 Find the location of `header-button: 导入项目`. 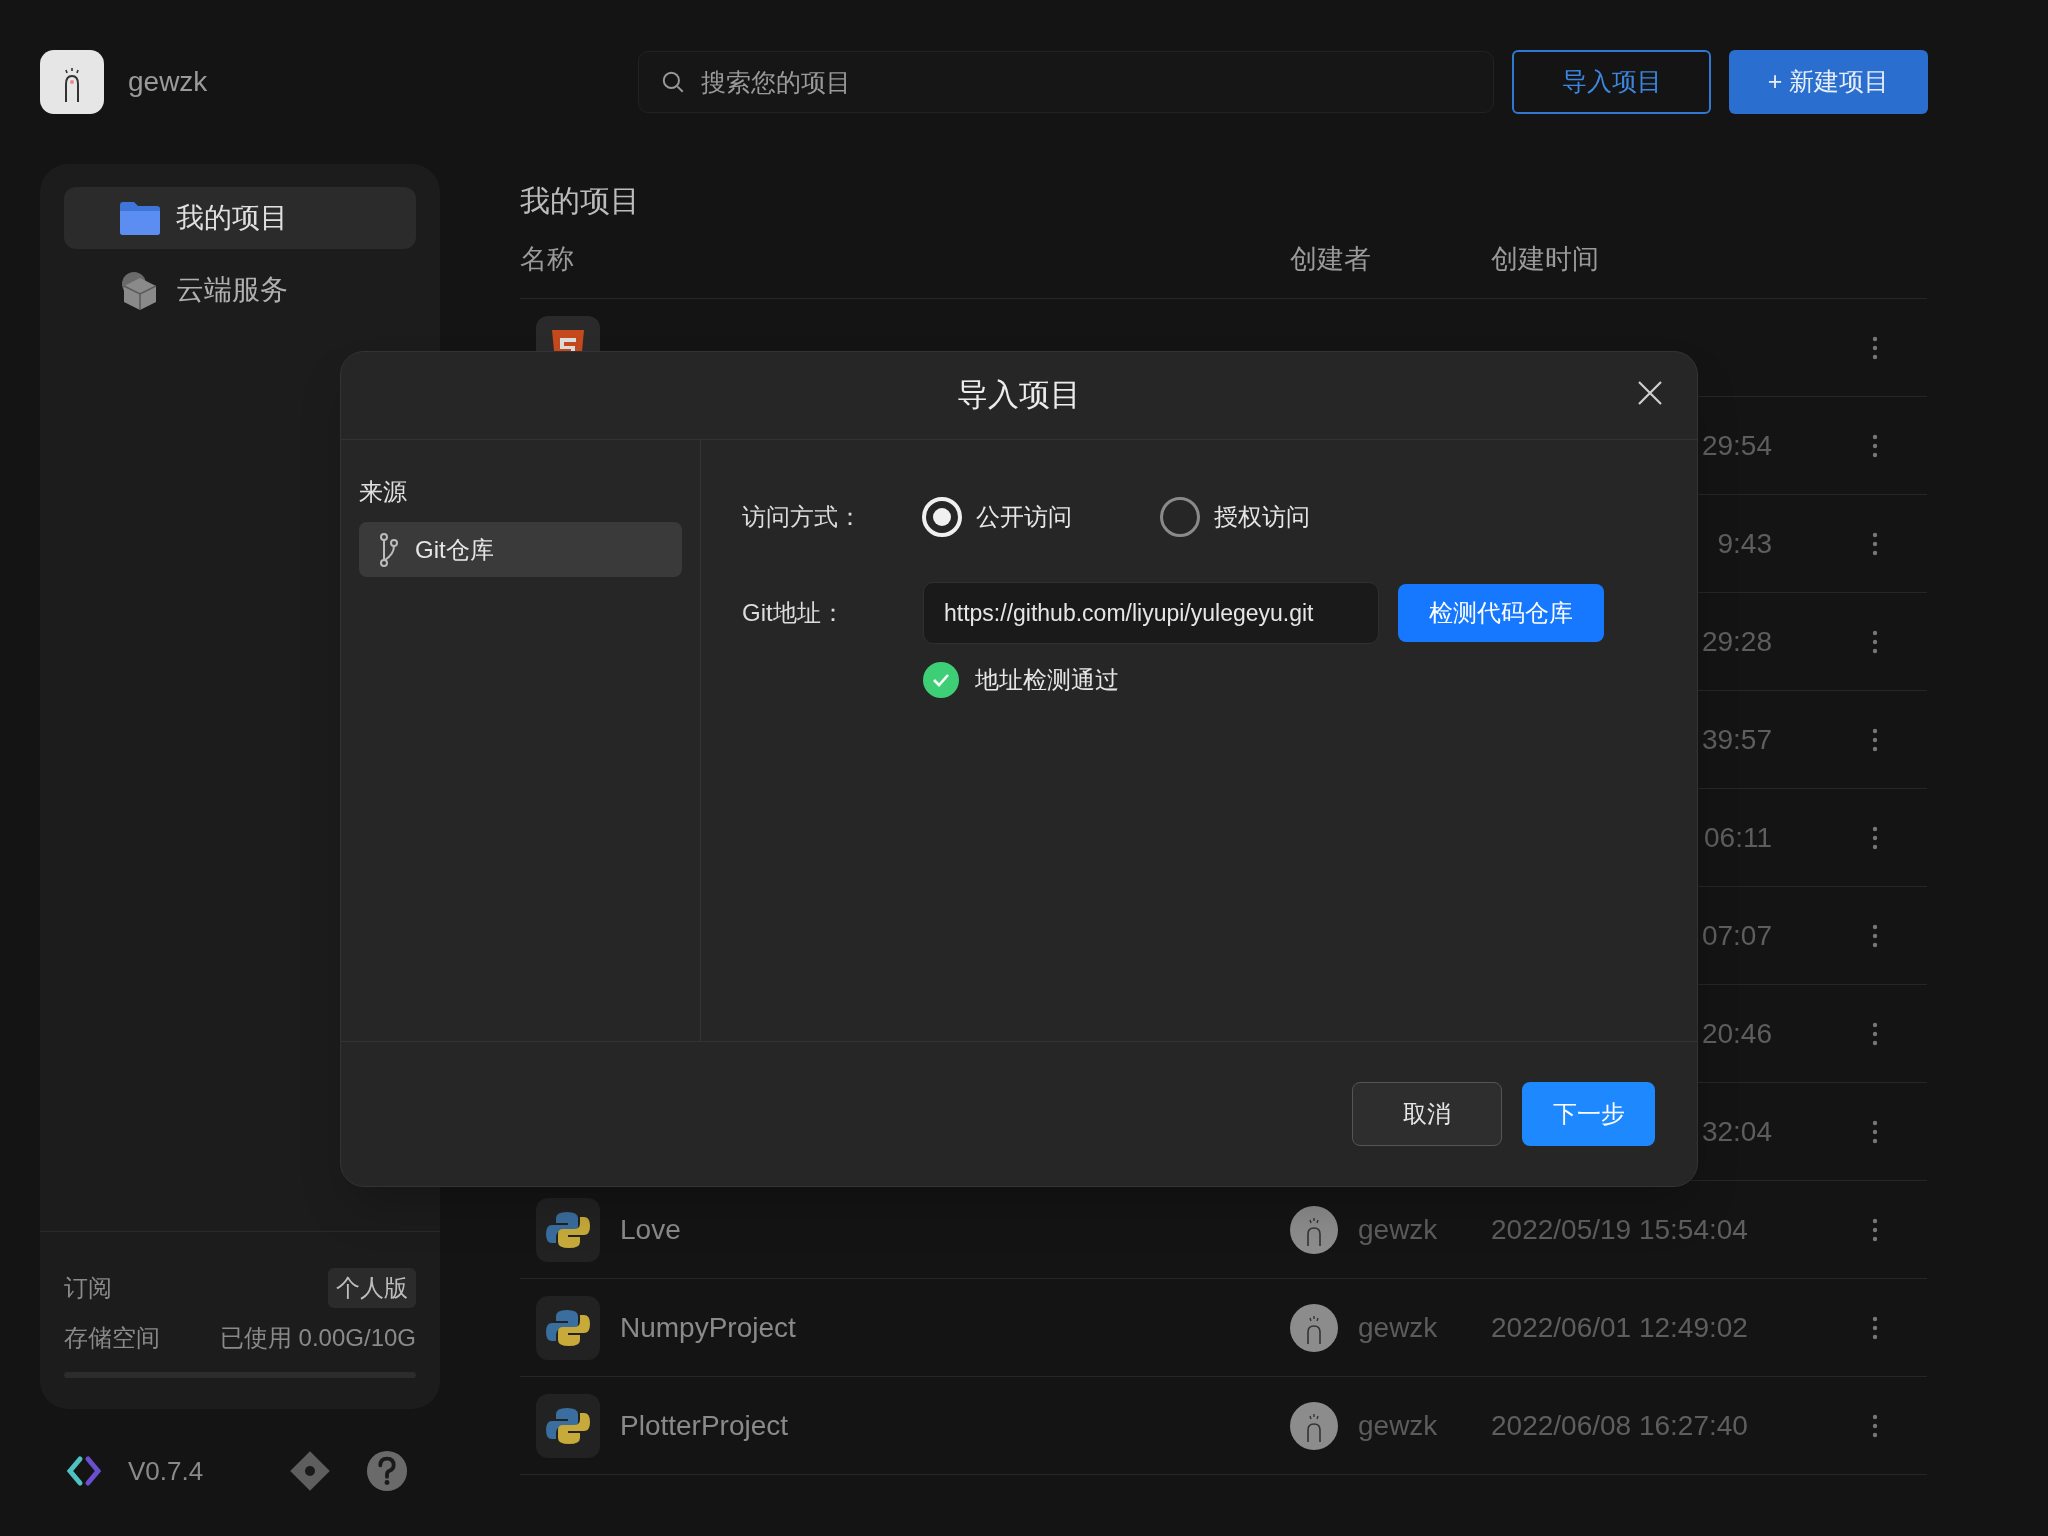

header-button: 导入项目 is located at coordinates (1611, 82).